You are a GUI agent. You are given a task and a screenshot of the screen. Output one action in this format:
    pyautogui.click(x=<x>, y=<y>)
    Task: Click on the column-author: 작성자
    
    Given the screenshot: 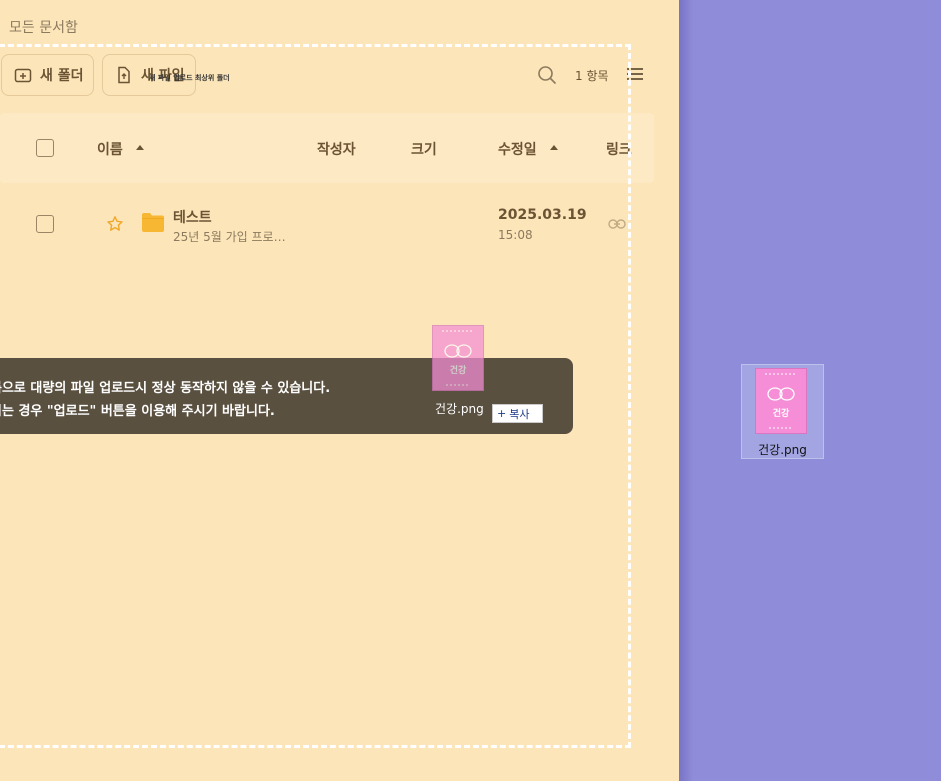 What is the action you would take?
    pyautogui.click(x=336, y=149)
    